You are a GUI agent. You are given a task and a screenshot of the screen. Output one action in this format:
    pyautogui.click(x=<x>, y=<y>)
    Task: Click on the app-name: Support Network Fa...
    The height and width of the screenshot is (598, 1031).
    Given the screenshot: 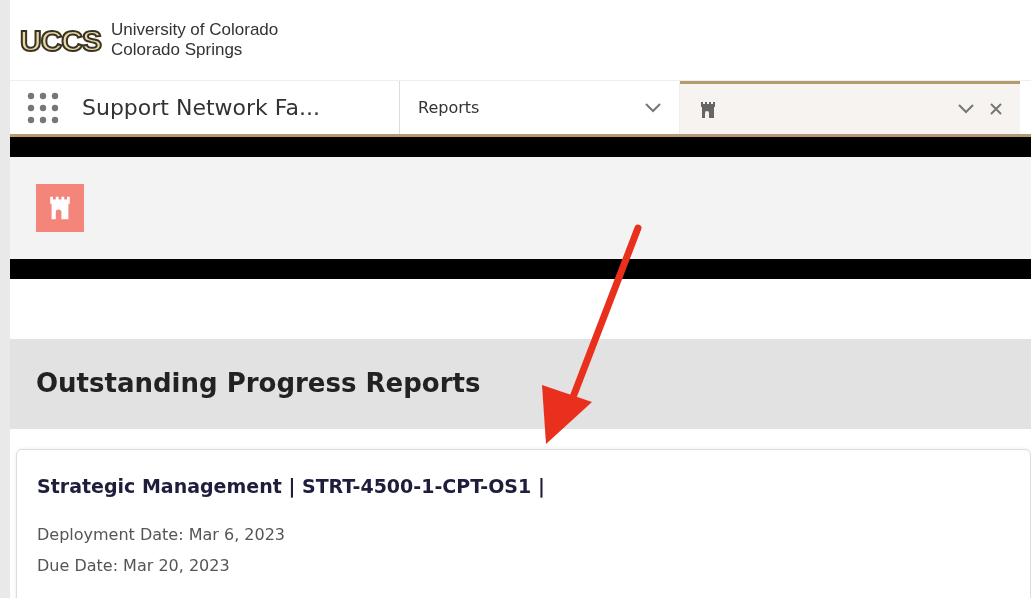 What is the action you would take?
    pyautogui.click(x=201, y=108)
    